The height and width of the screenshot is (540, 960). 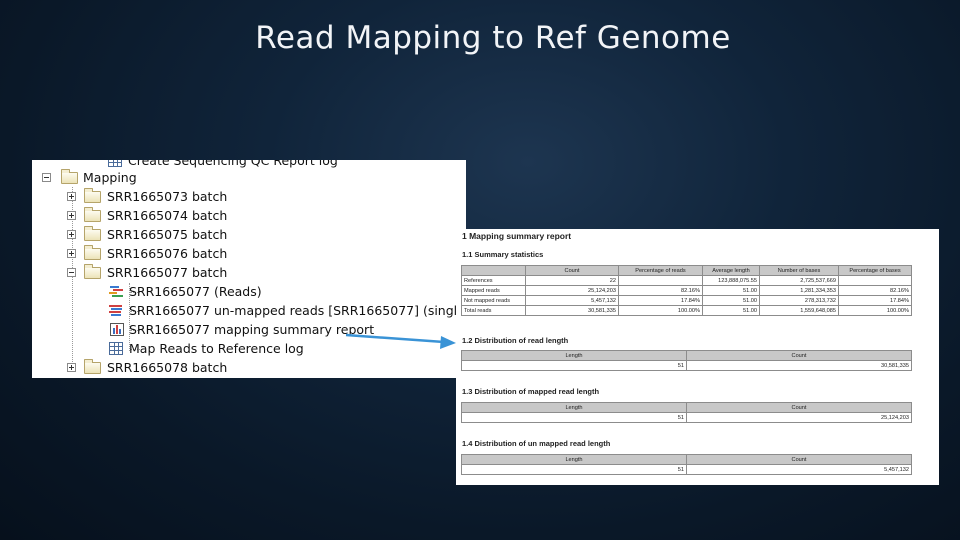 I want to click on pointer-arrow, so click(x=400, y=341).